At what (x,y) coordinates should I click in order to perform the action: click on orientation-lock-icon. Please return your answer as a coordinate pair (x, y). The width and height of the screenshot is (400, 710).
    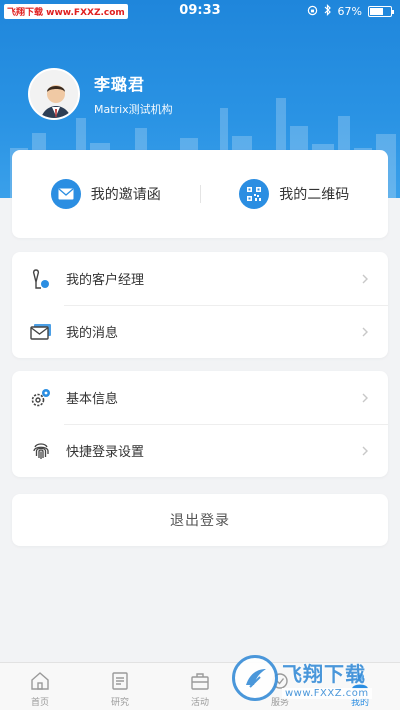
    Looking at the image, I should click on (312, 12).